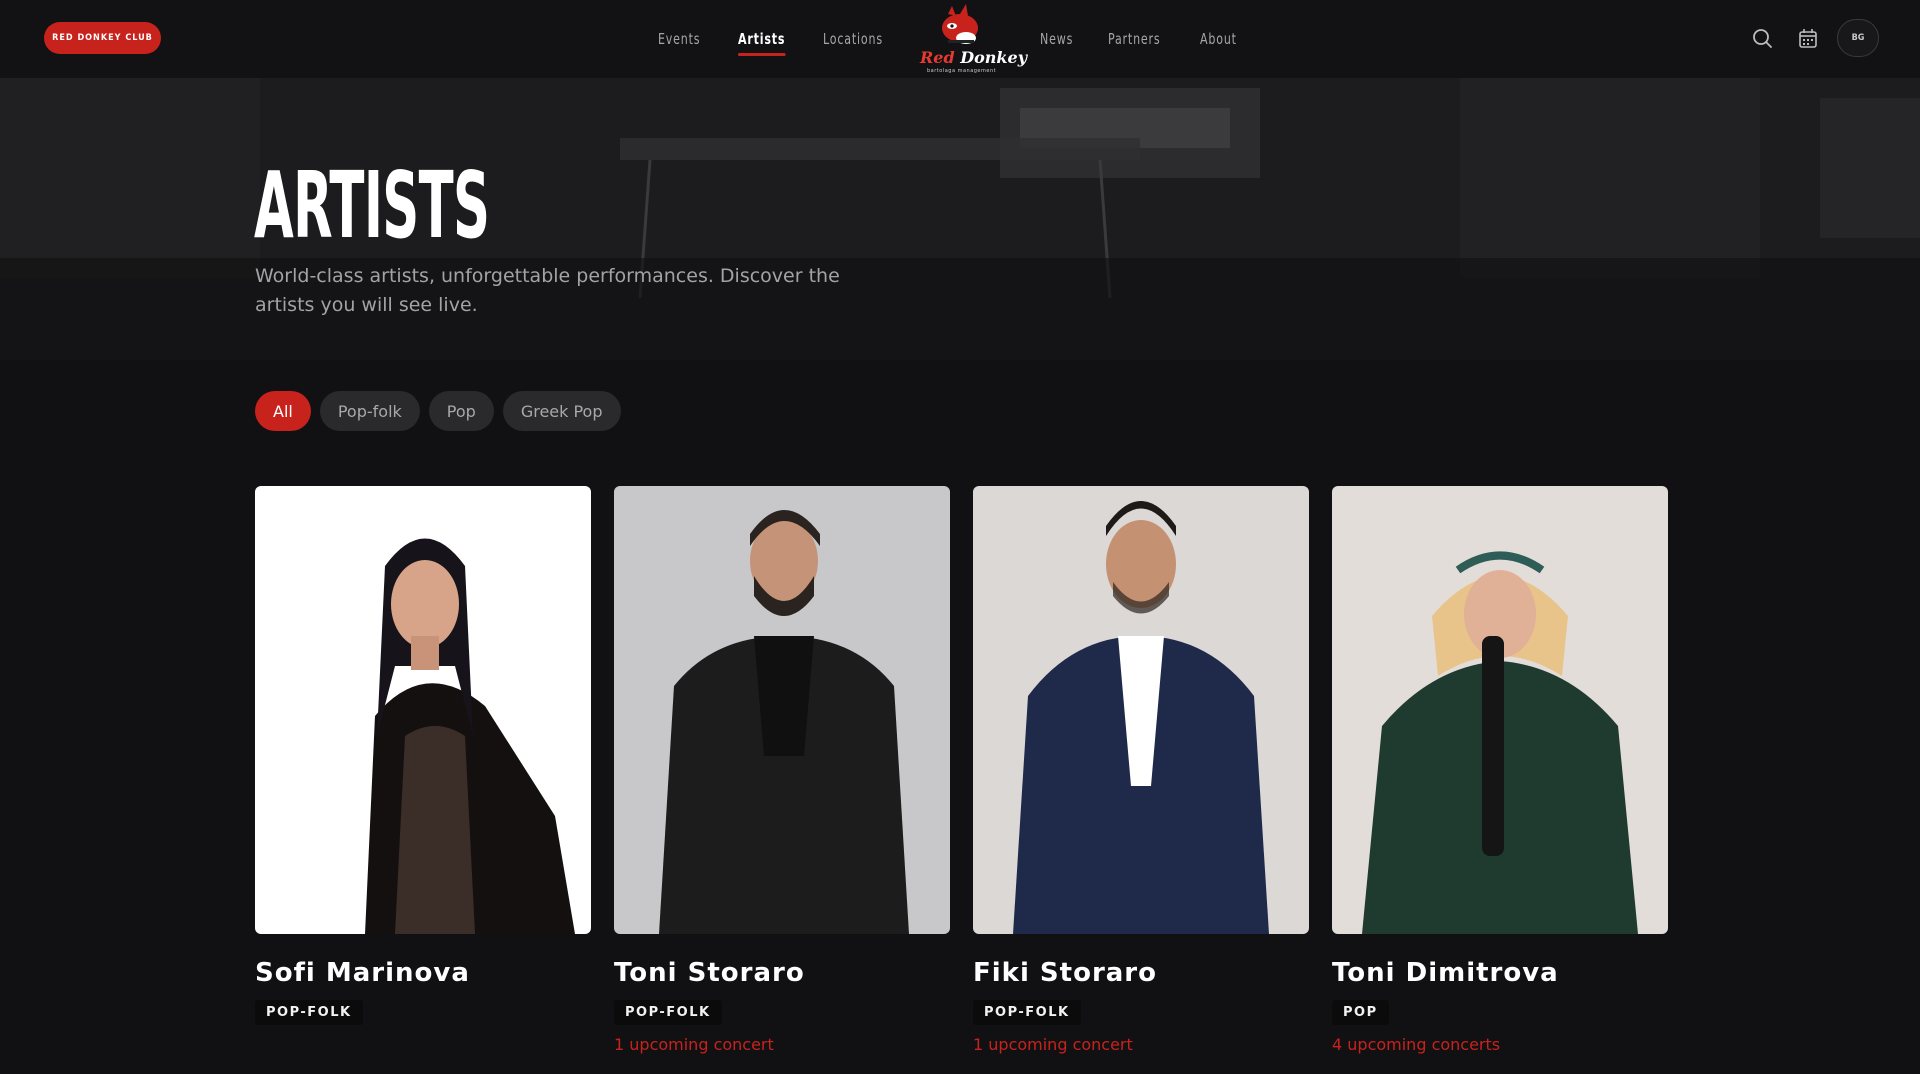 Image resolution: width=1920 pixels, height=1074 pixels. I want to click on filter-all: All, so click(283, 411).